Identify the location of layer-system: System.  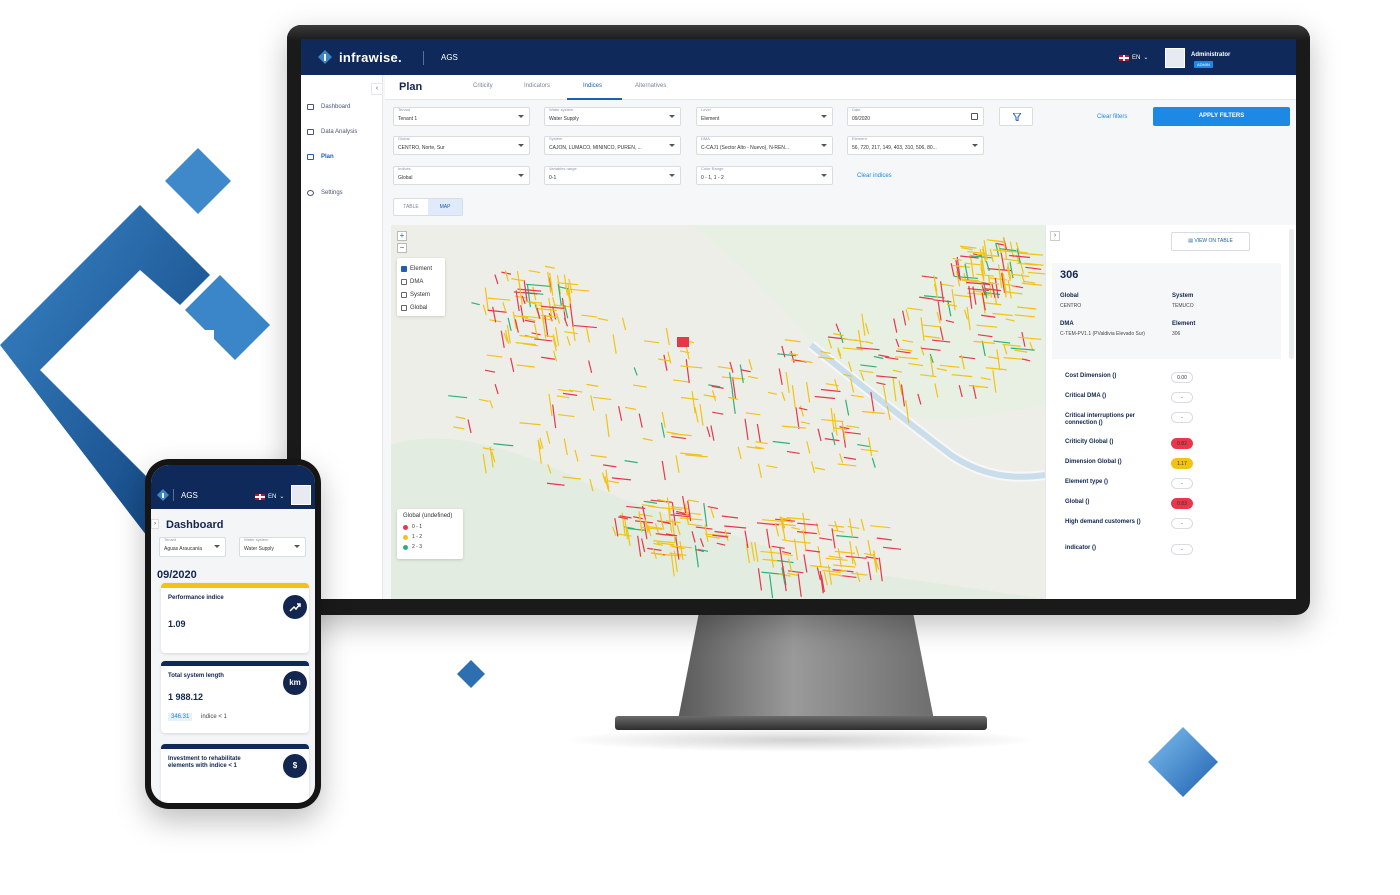
(421, 294).